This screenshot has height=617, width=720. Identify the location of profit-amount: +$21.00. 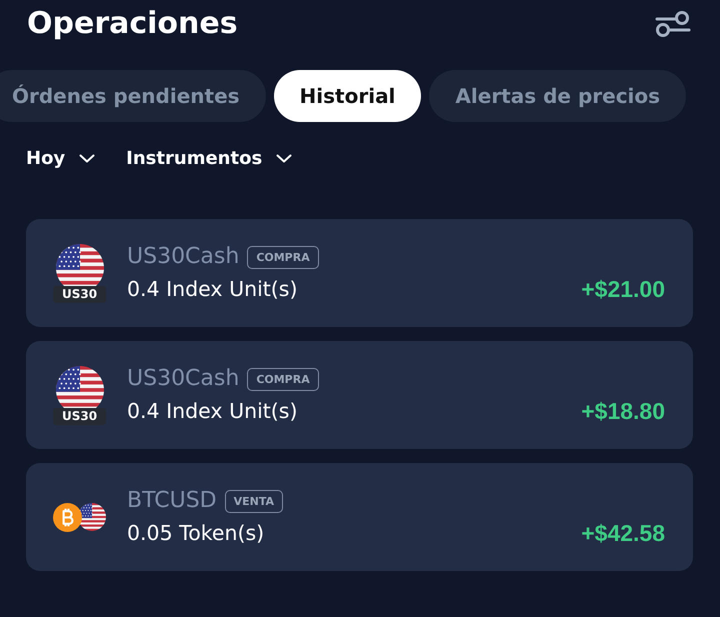
(623, 289).